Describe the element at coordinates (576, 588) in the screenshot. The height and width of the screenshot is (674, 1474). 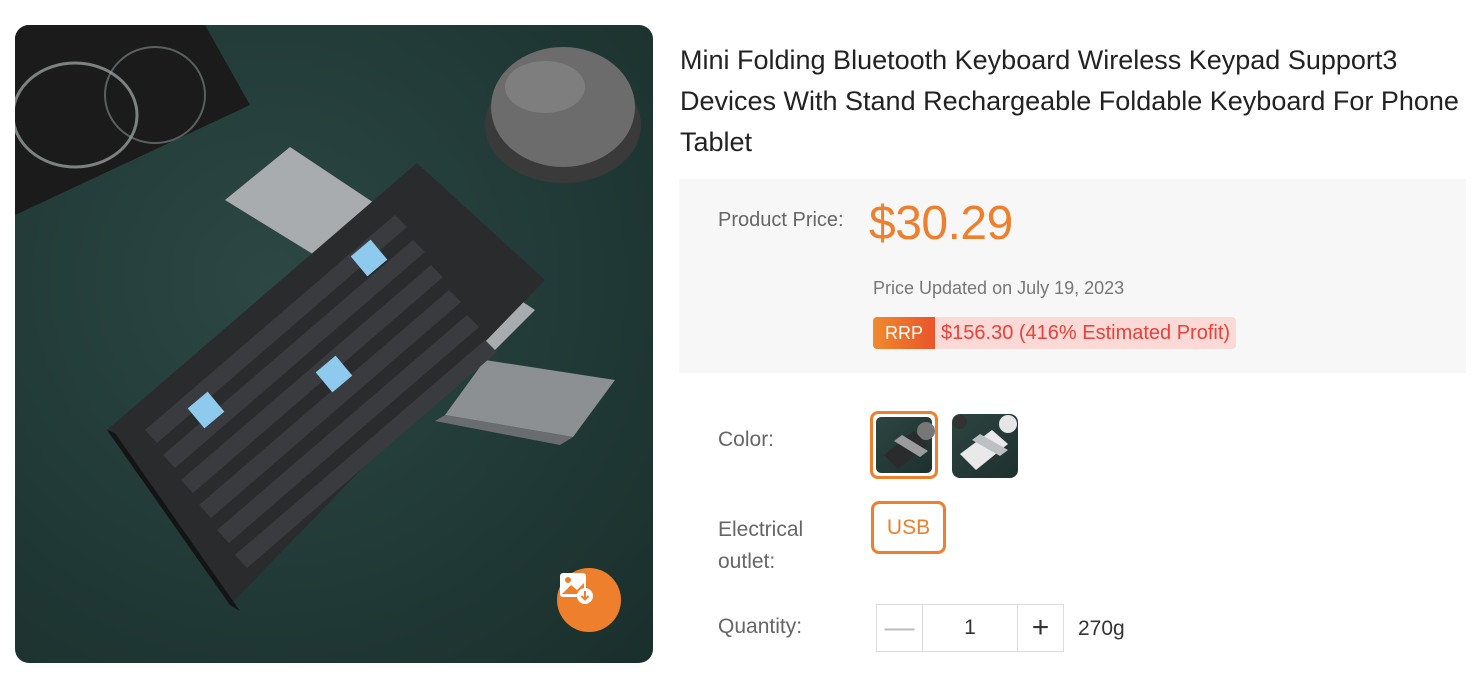
I see `image-download-icon` at that location.